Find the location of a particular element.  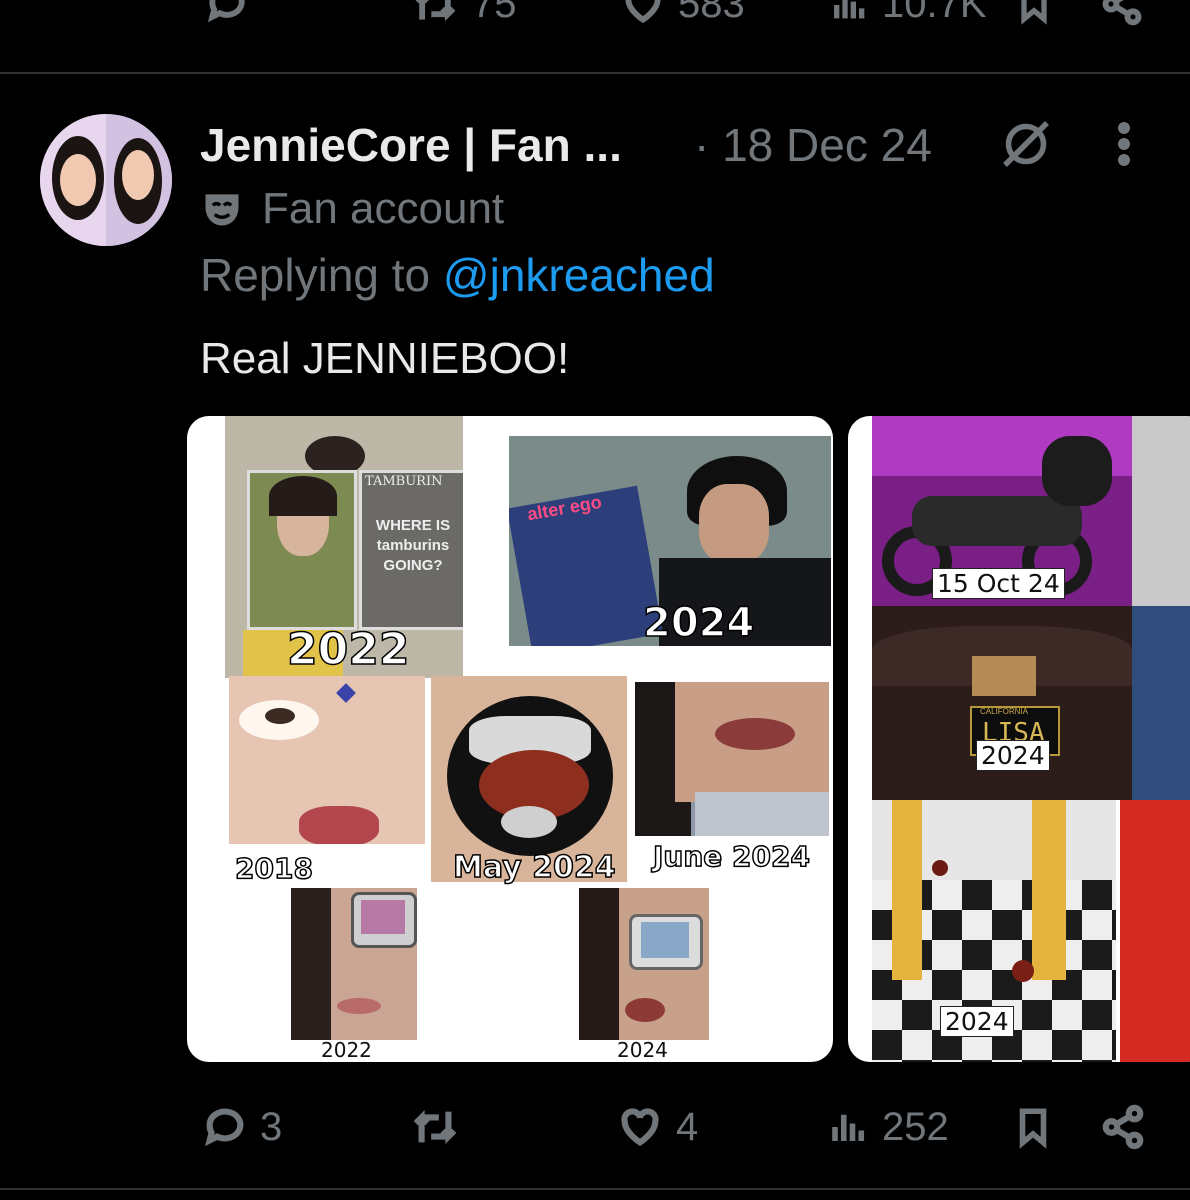

replying-to-prefix: Replying to is located at coordinates (315, 275).